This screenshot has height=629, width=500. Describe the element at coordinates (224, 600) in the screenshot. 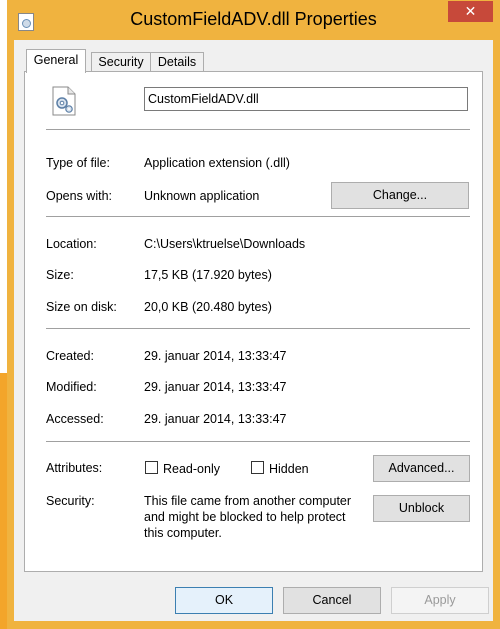

I see `ok-button: OK` at that location.